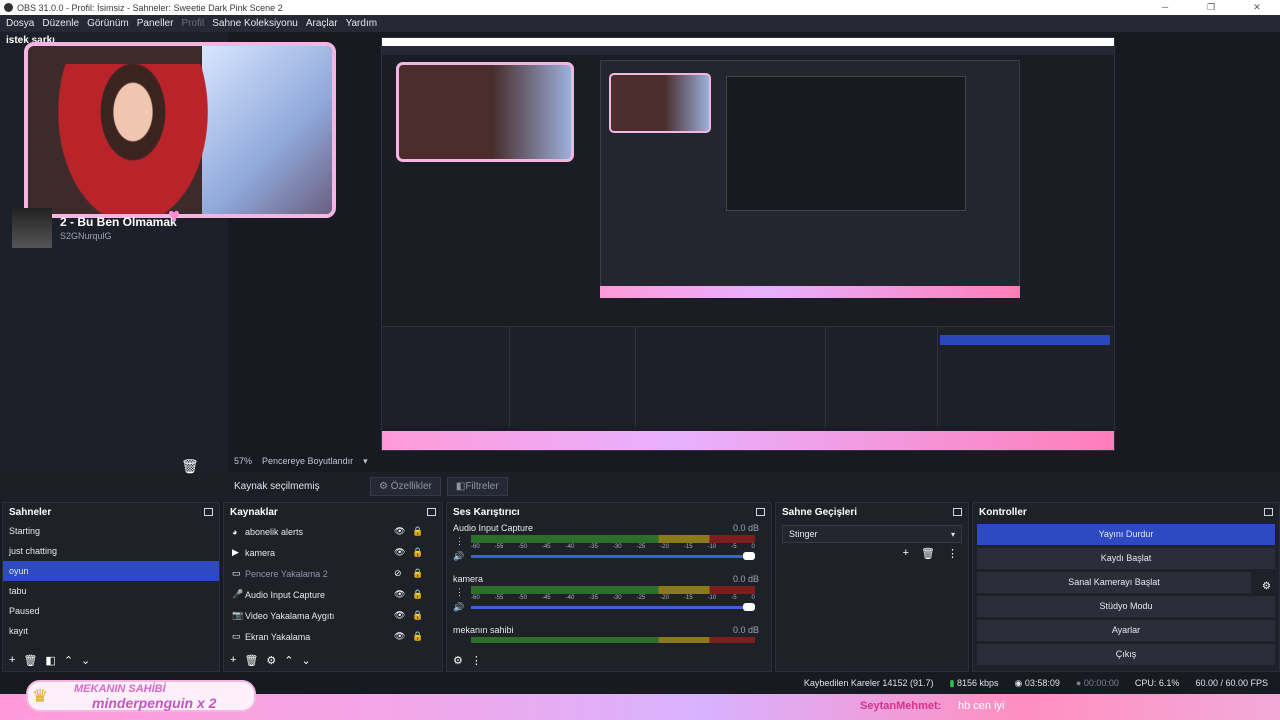 This screenshot has height=720, width=1280. I want to click on volume-meter, so click(613, 539).